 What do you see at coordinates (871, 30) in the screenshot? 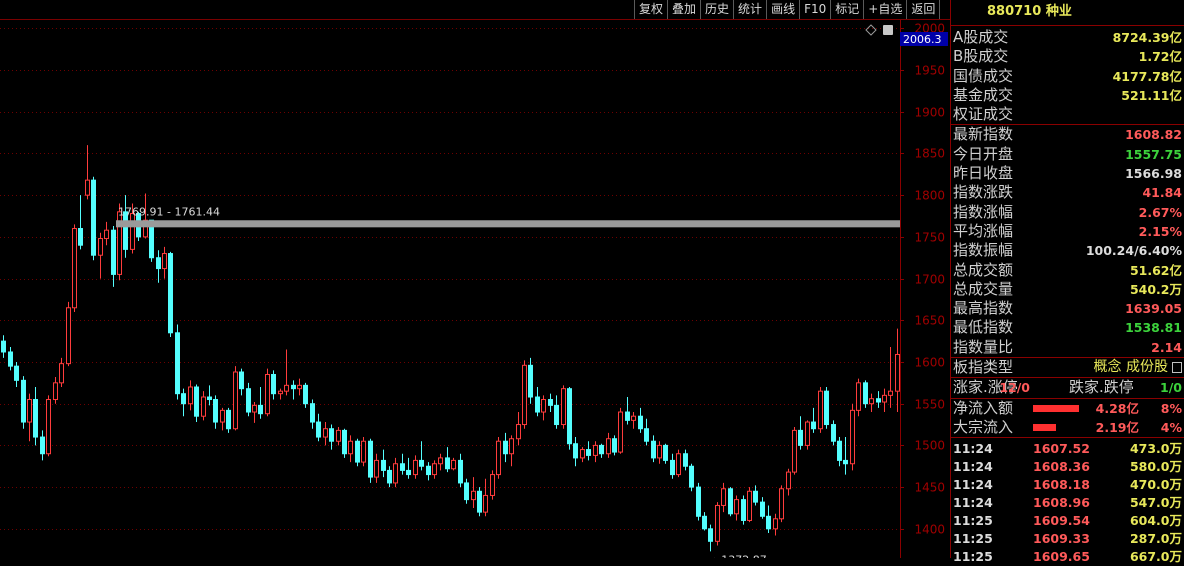
I see `diamond-icon` at bounding box center [871, 30].